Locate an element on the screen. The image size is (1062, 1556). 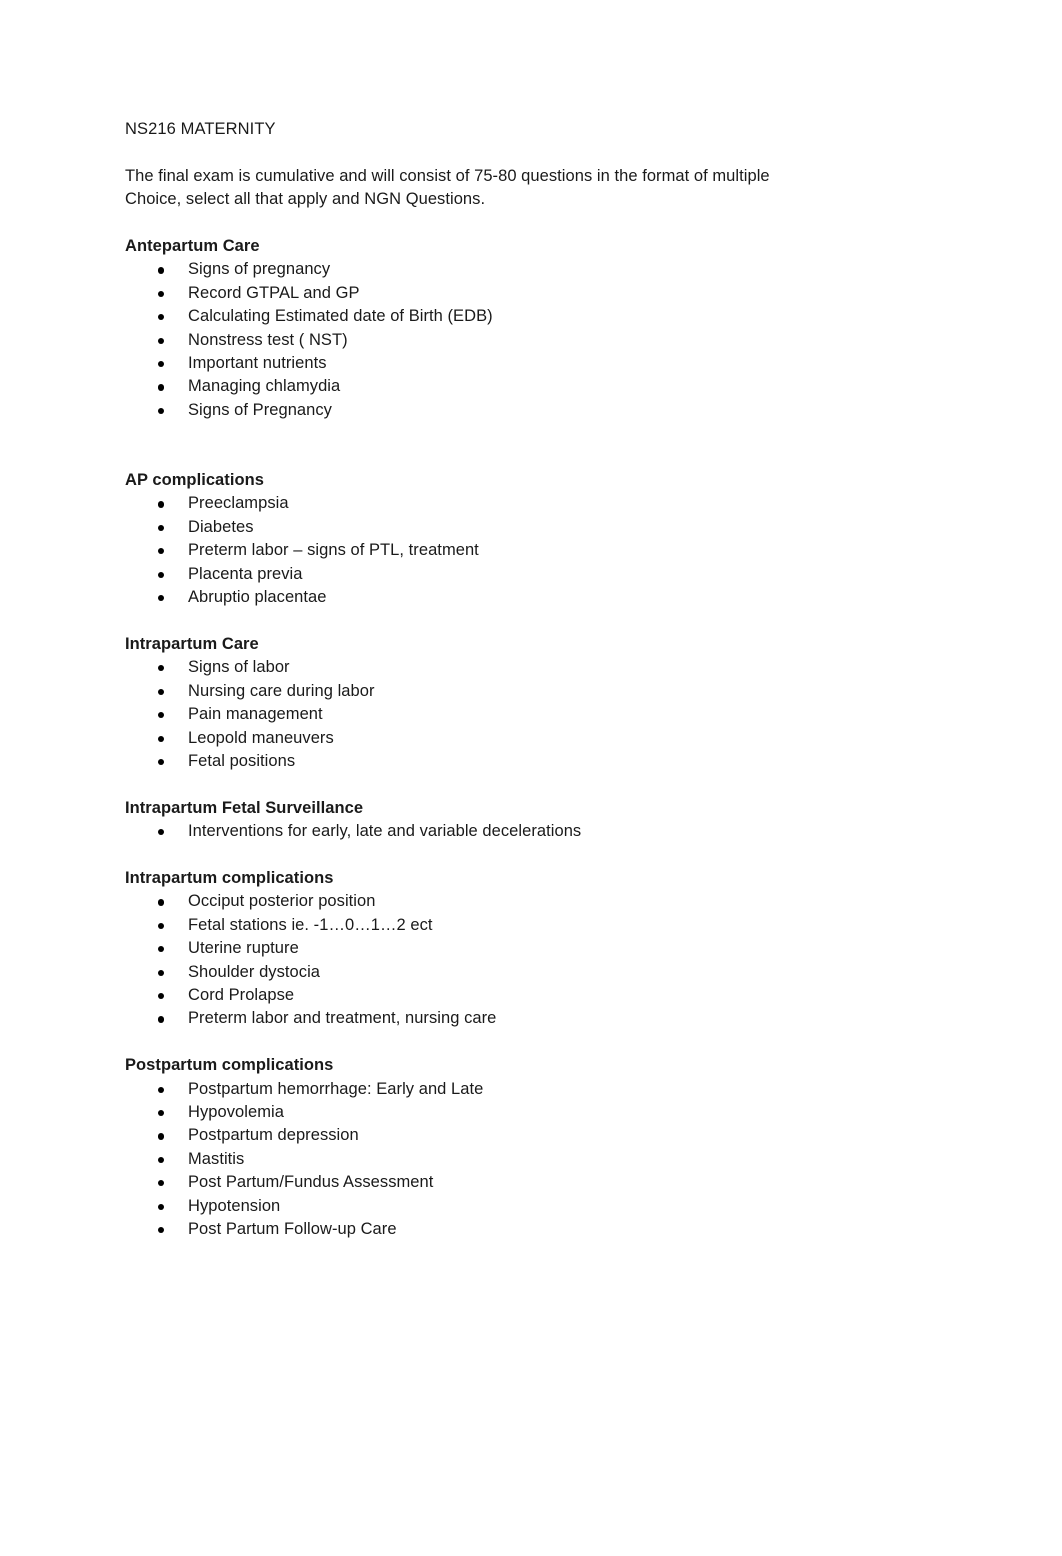
list-item: Post Partum Follow-up Care is located at coordinates (470, 1229).